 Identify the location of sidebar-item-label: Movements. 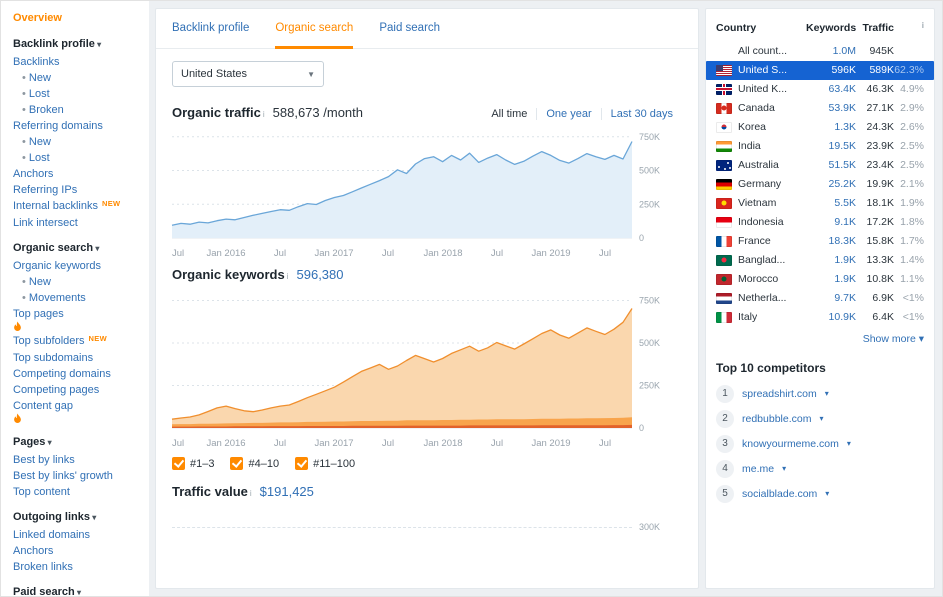
(57, 298).